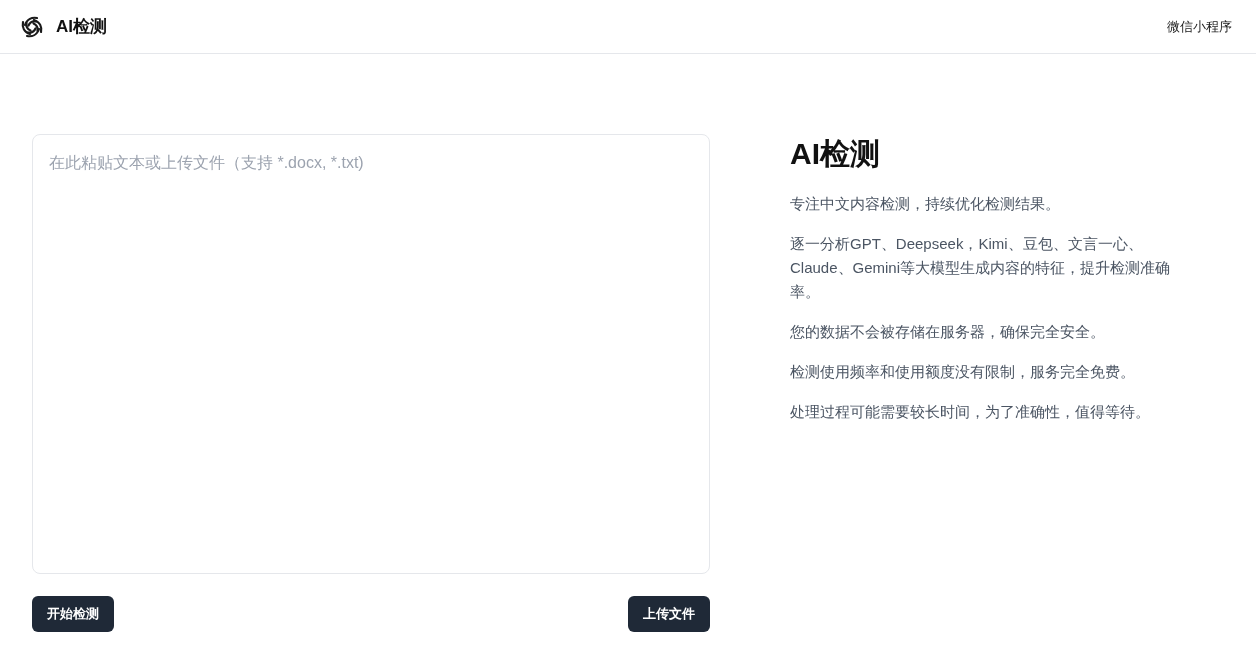 The image size is (1256, 663). I want to click on info-title: AI检测, so click(835, 154).